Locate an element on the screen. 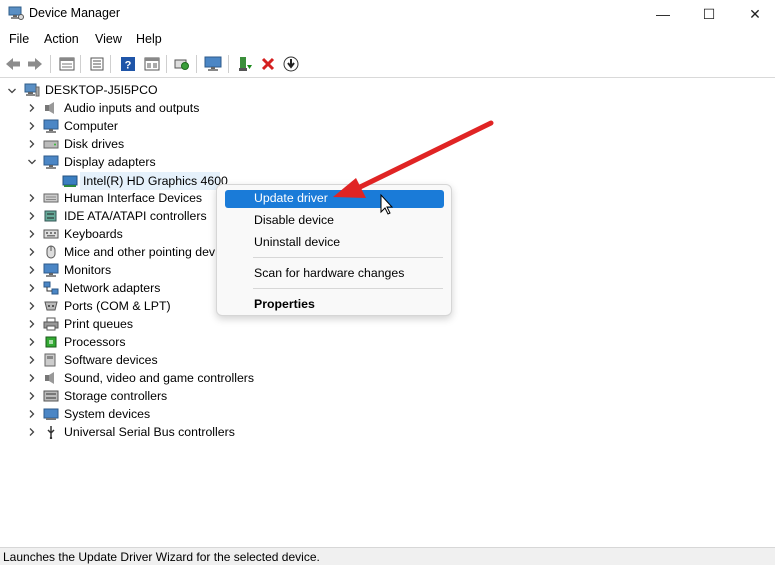 The height and width of the screenshot is (565, 775). tree-category-label: Disk drives is located at coordinates (94, 144).